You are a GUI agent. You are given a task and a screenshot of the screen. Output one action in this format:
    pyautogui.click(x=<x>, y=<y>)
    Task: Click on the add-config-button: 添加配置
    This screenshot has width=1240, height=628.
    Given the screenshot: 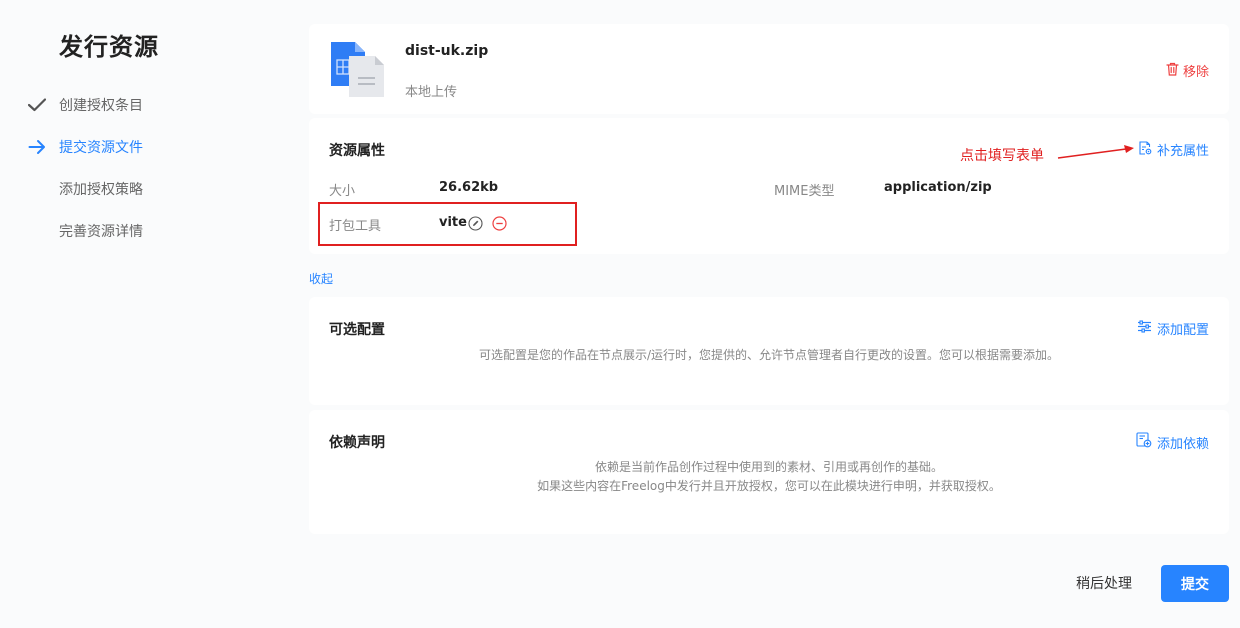 What is the action you would take?
    pyautogui.click(x=1173, y=328)
    